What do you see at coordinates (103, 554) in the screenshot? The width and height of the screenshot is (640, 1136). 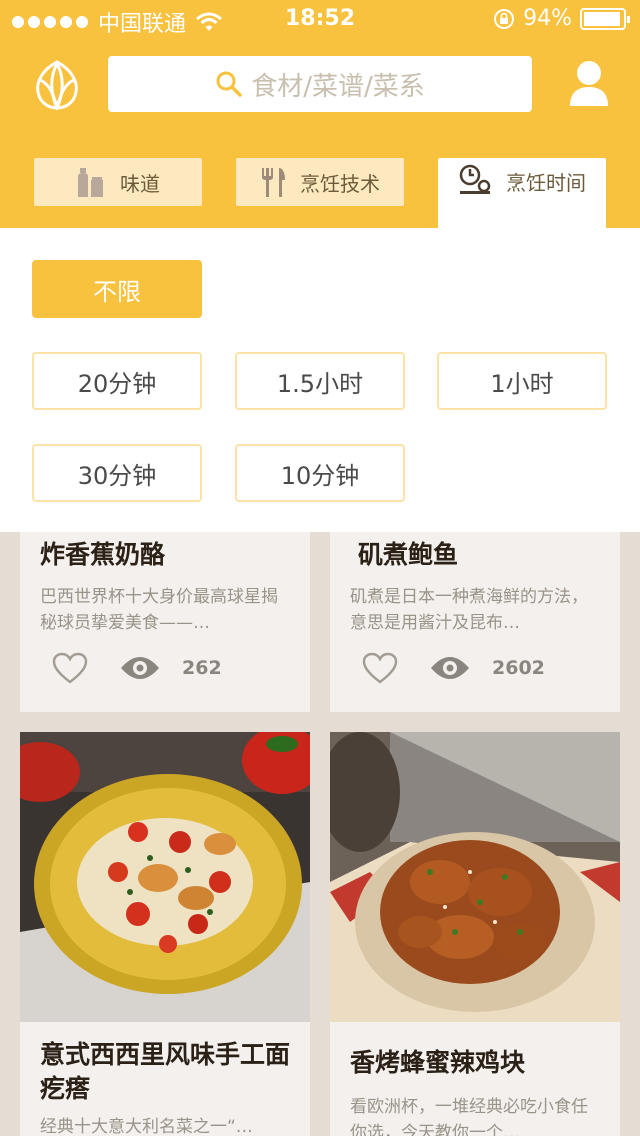 I see `recipe-title: 炸香蕉奶酪` at bounding box center [103, 554].